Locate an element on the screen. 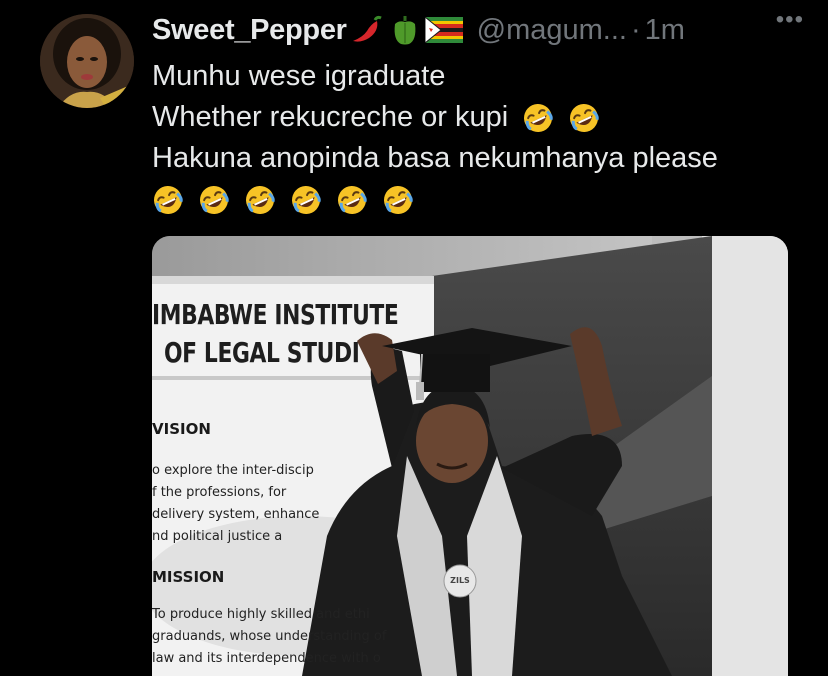  display-name: Sweet_Pepper is located at coordinates (249, 30).